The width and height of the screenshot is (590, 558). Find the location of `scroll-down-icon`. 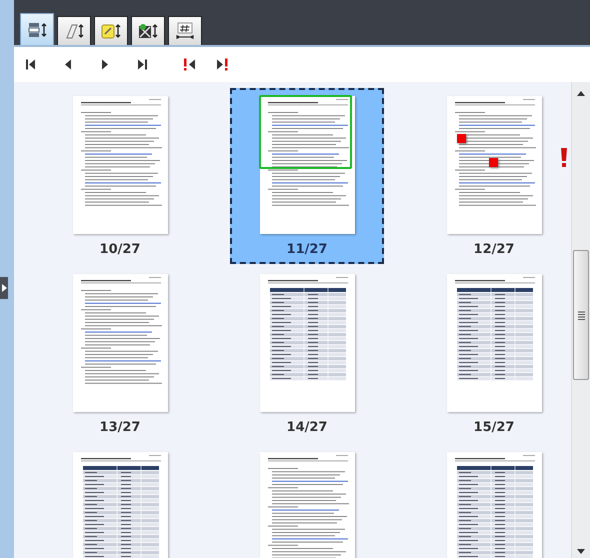

scroll-down-icon is located at coordinates (581, 551).